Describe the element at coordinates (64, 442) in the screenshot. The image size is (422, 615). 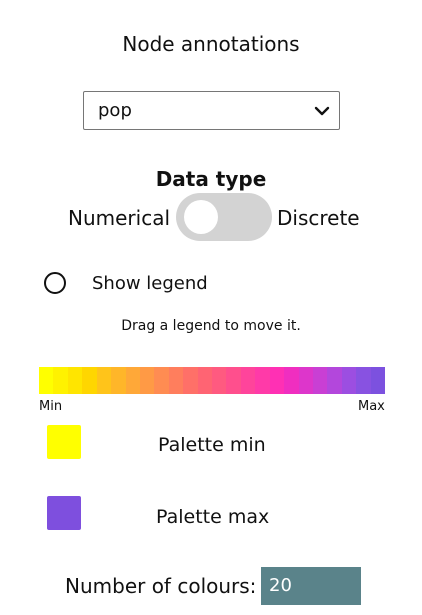
I see `palette-min-swatch` at that location.